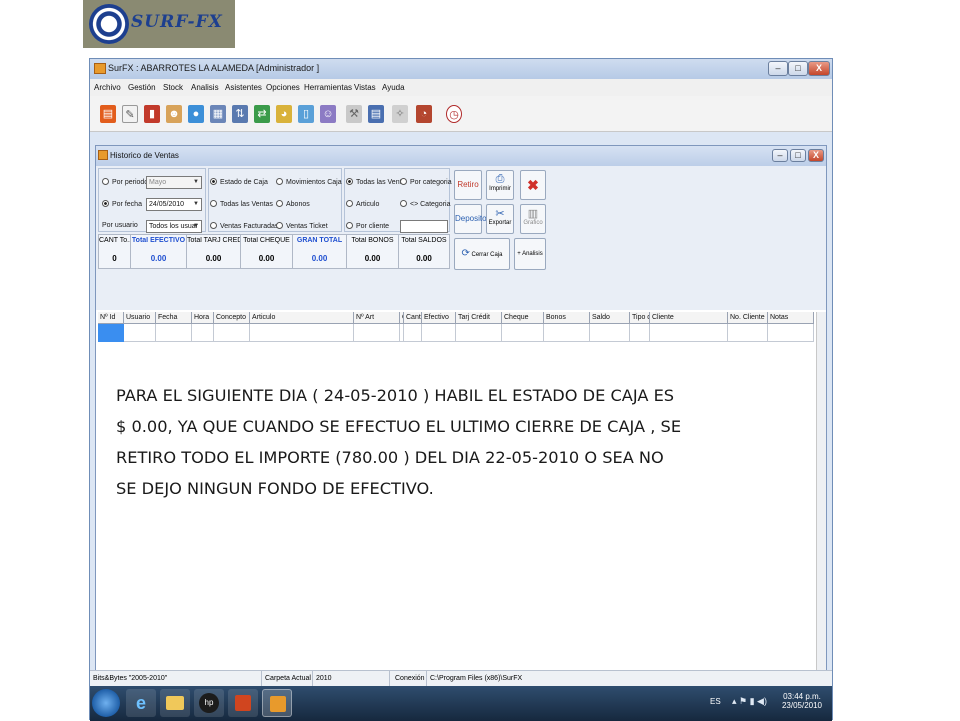 The height and width of the screenshot is (721, 960). Describe the element at coordinates (243, 703) in the screenshot. I see `presentation-icon` at that location.